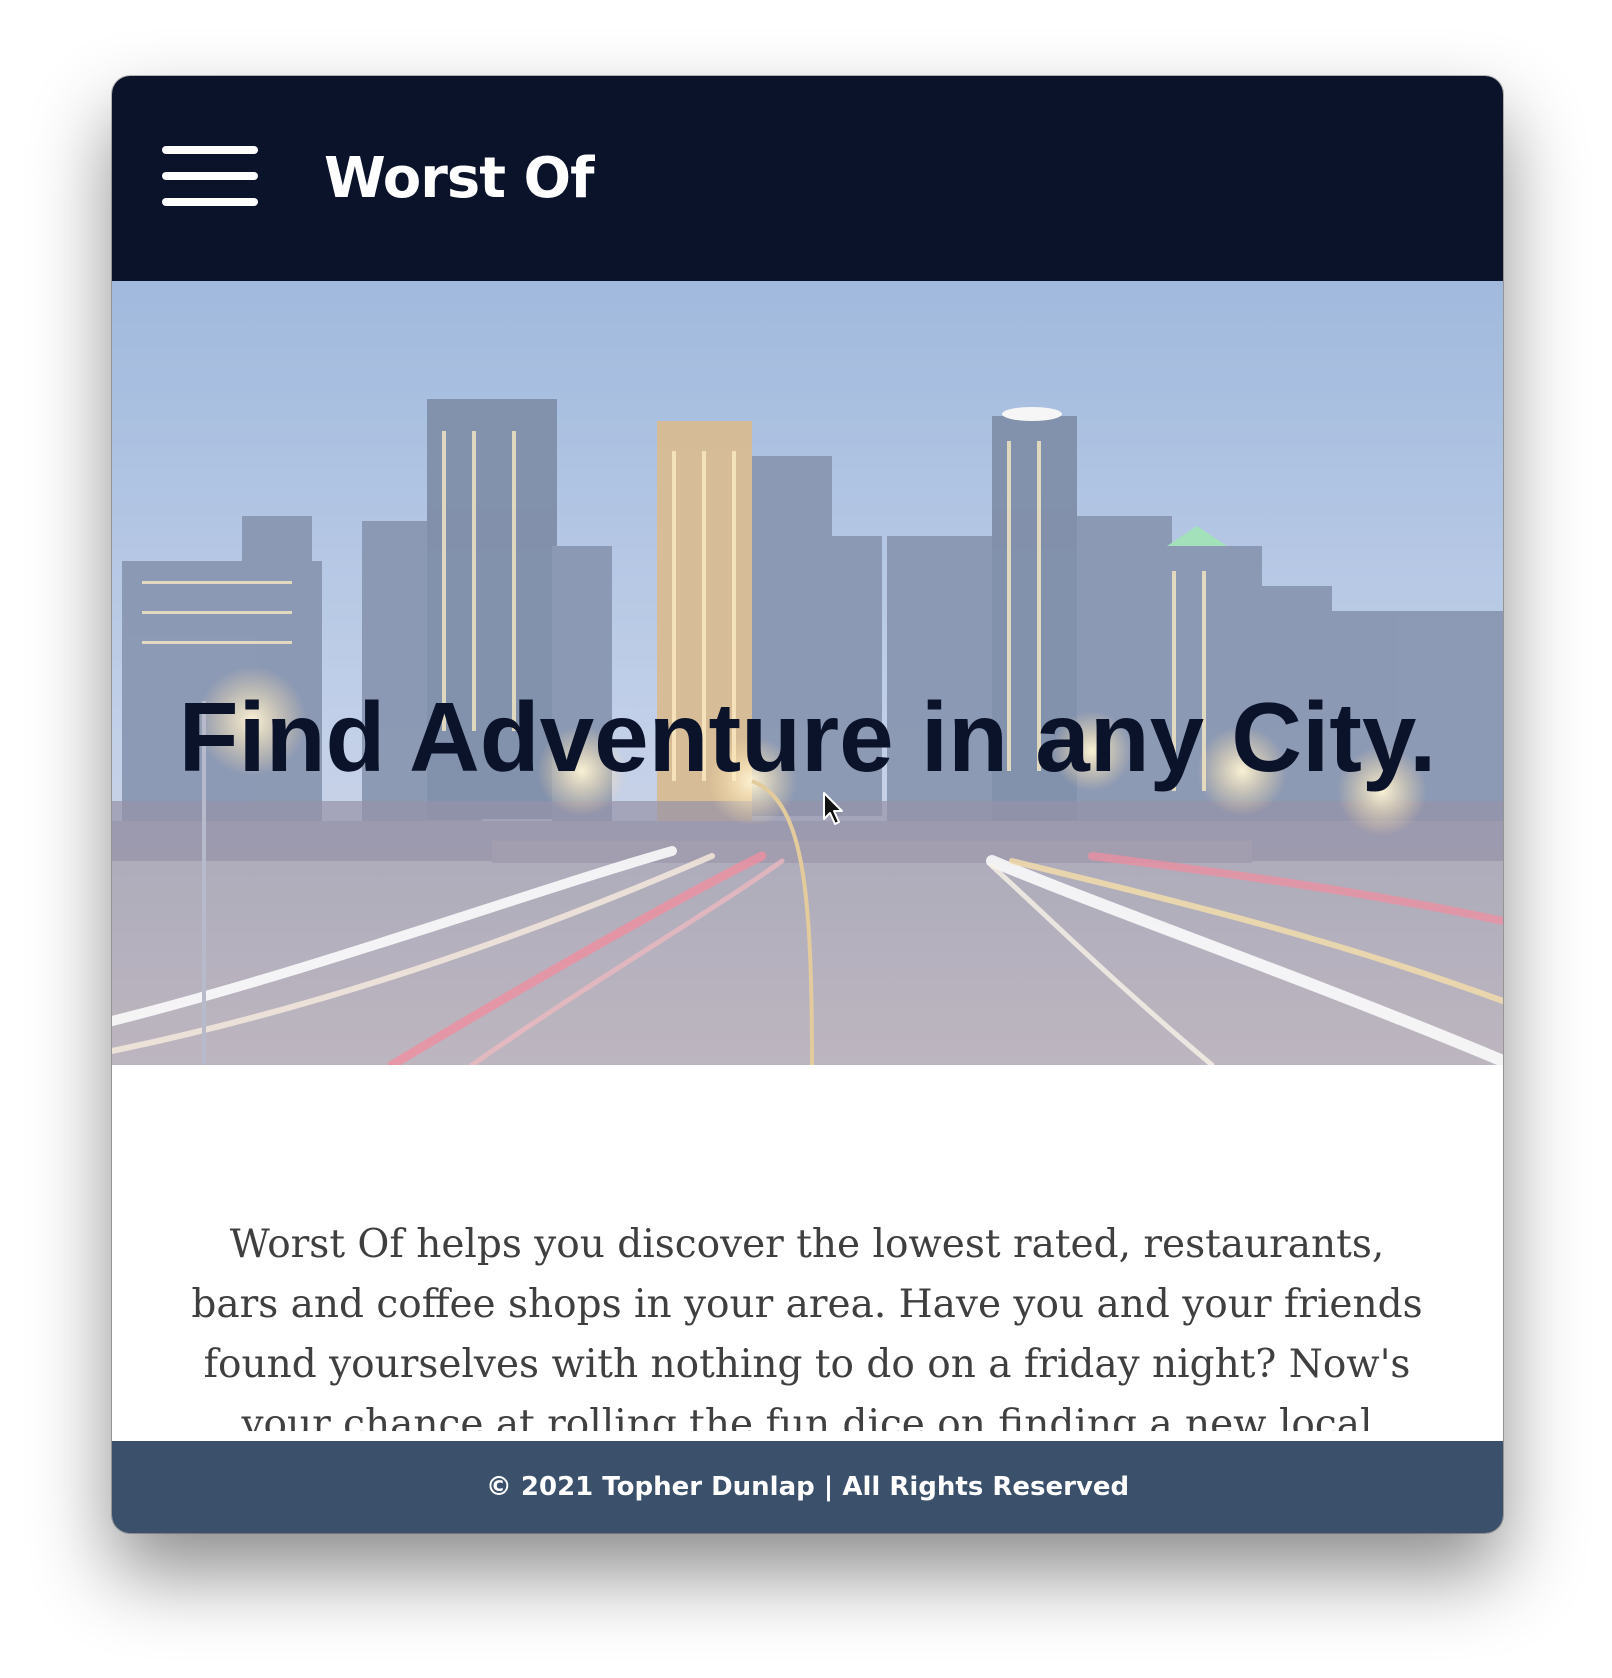 This screenshot has height=1678, width=1612. What do you see at coordinates (807, 736) in the screenshot?
I see `hero-title: Find Adventure in any City.` at bounding box center [807, 736].